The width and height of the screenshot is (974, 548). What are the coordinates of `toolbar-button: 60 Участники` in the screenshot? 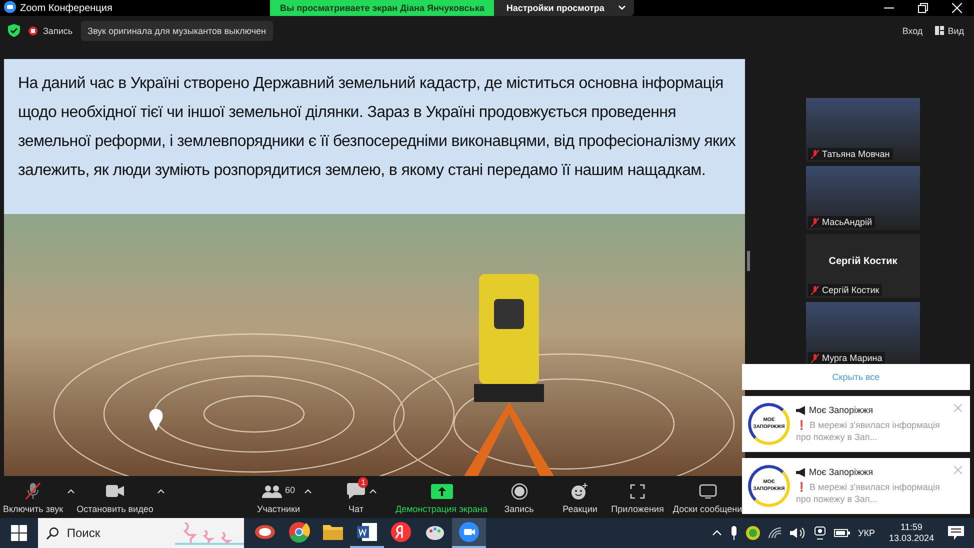 It's located at (278, 498).